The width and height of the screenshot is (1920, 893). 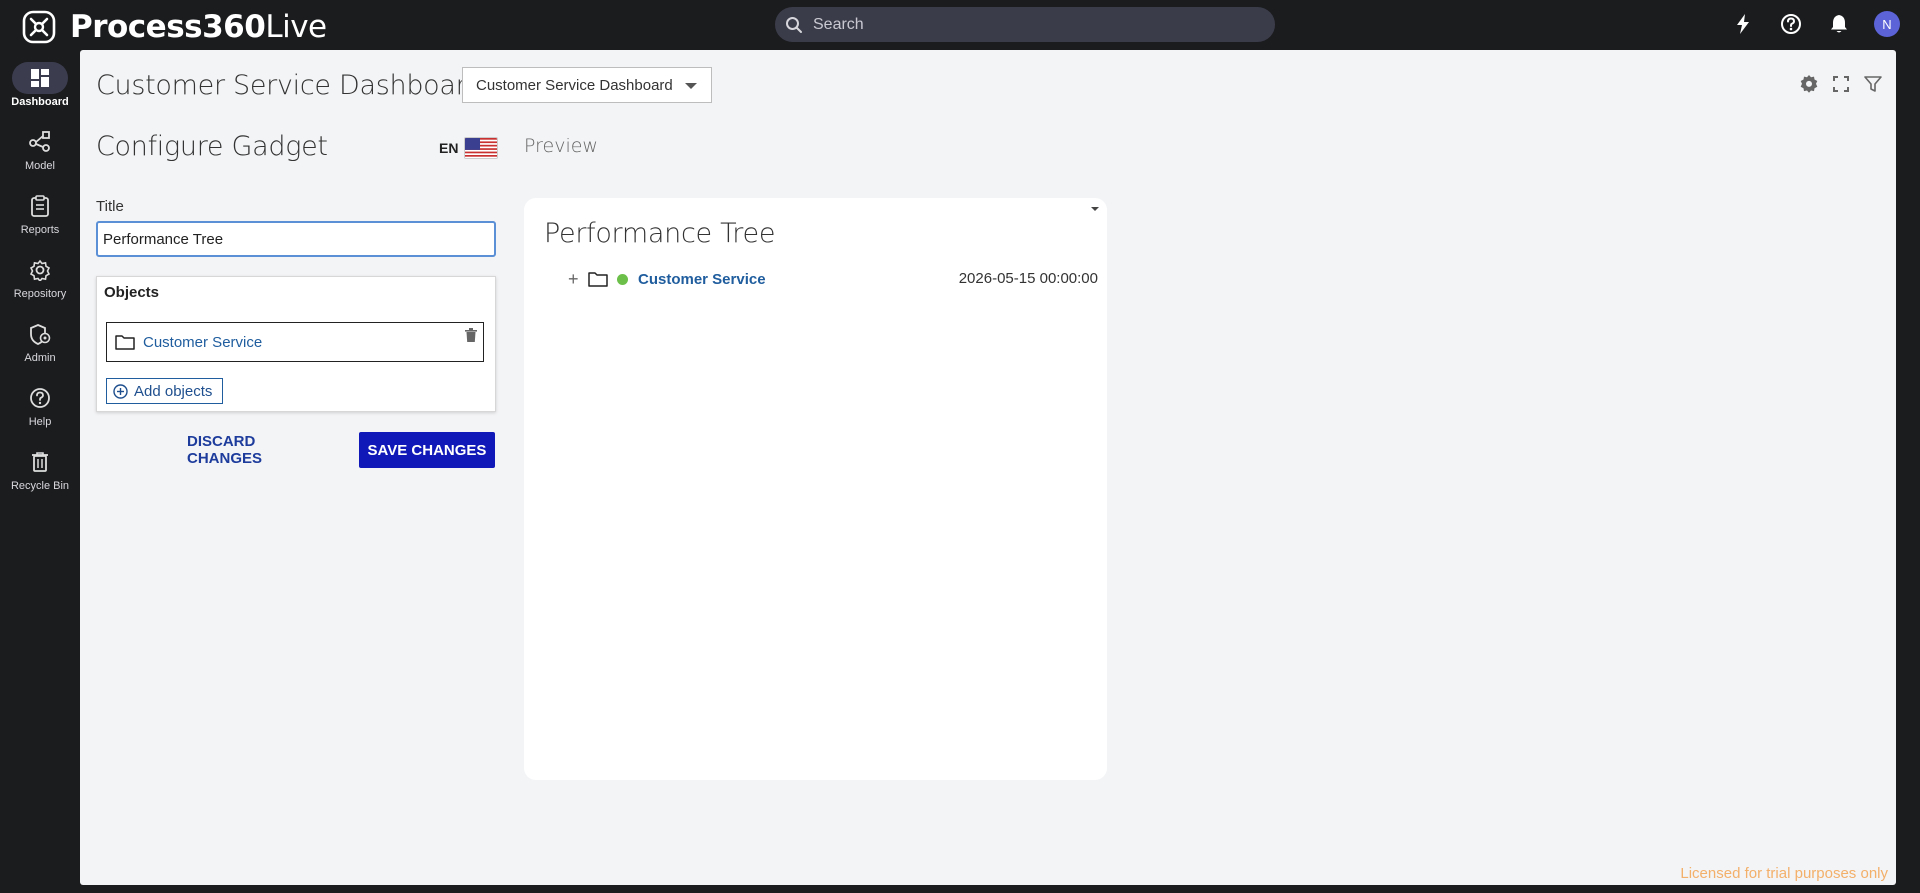 What do you see at coordinates (1815, 24) in the screenshot?
I see `top-actions: N` at bounding box center [1815, 24].